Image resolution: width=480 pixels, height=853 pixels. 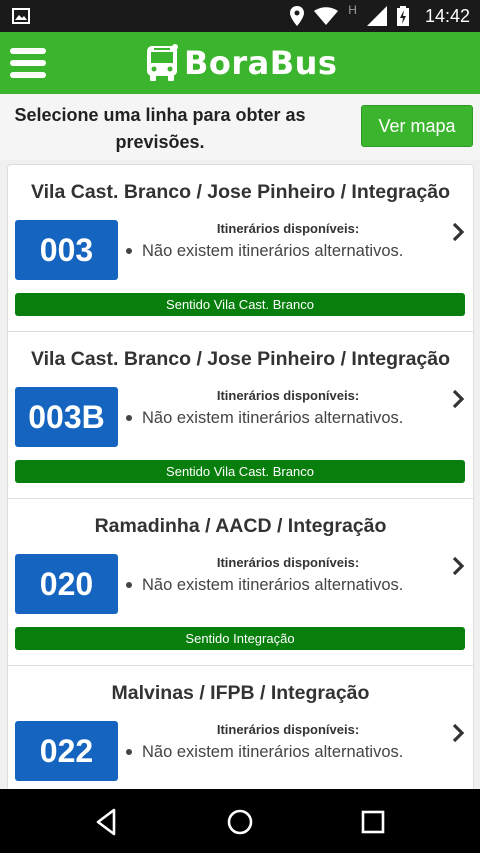 I want to click on recents-icon, so click(x=373, y=822).